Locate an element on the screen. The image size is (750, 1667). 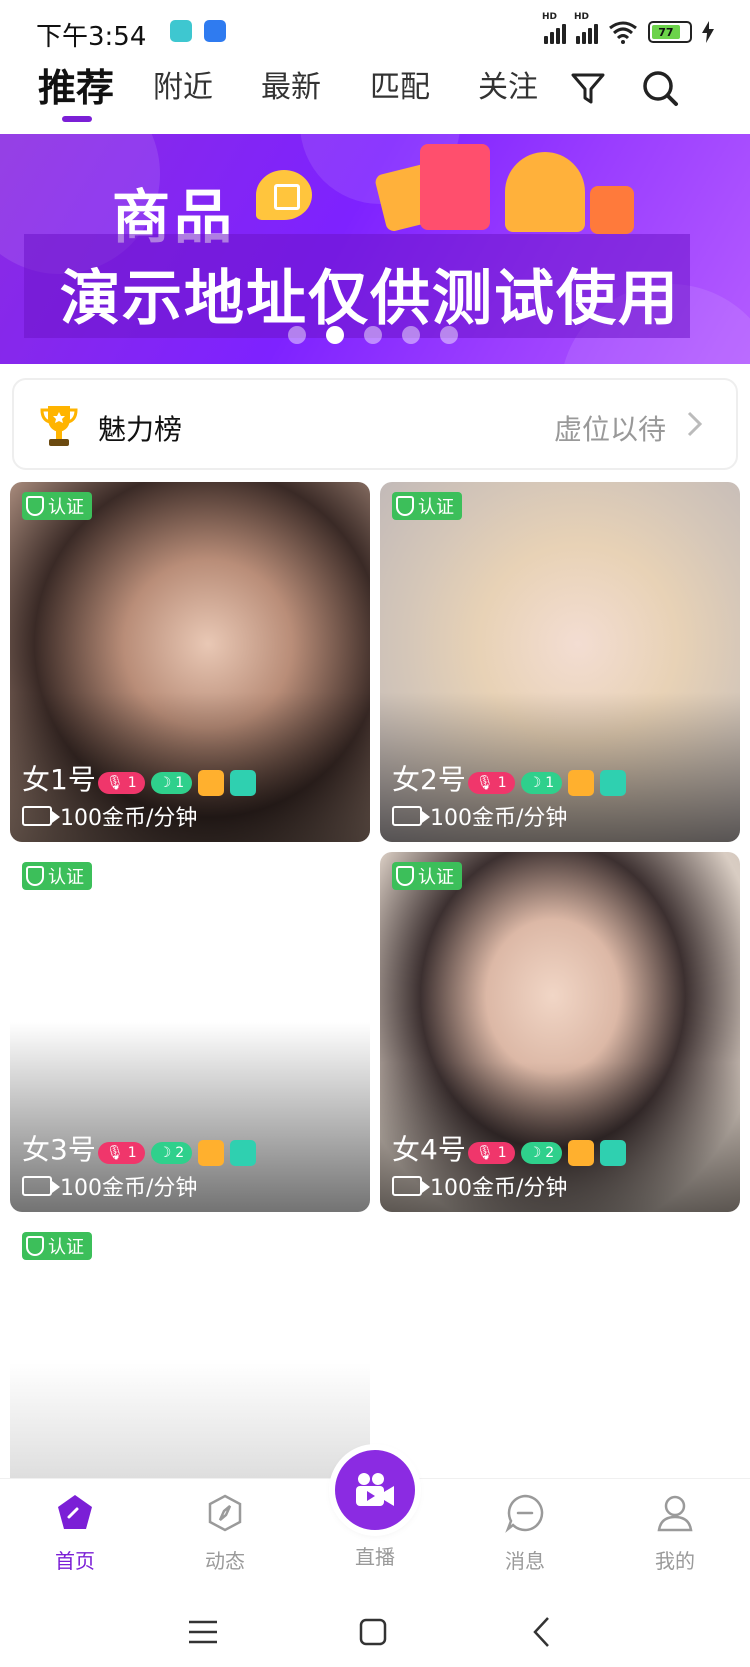
user-card: 认证 女1号 🎙 1 ☽ 1 100金币/分钟 is located at coordinates (190, 662).